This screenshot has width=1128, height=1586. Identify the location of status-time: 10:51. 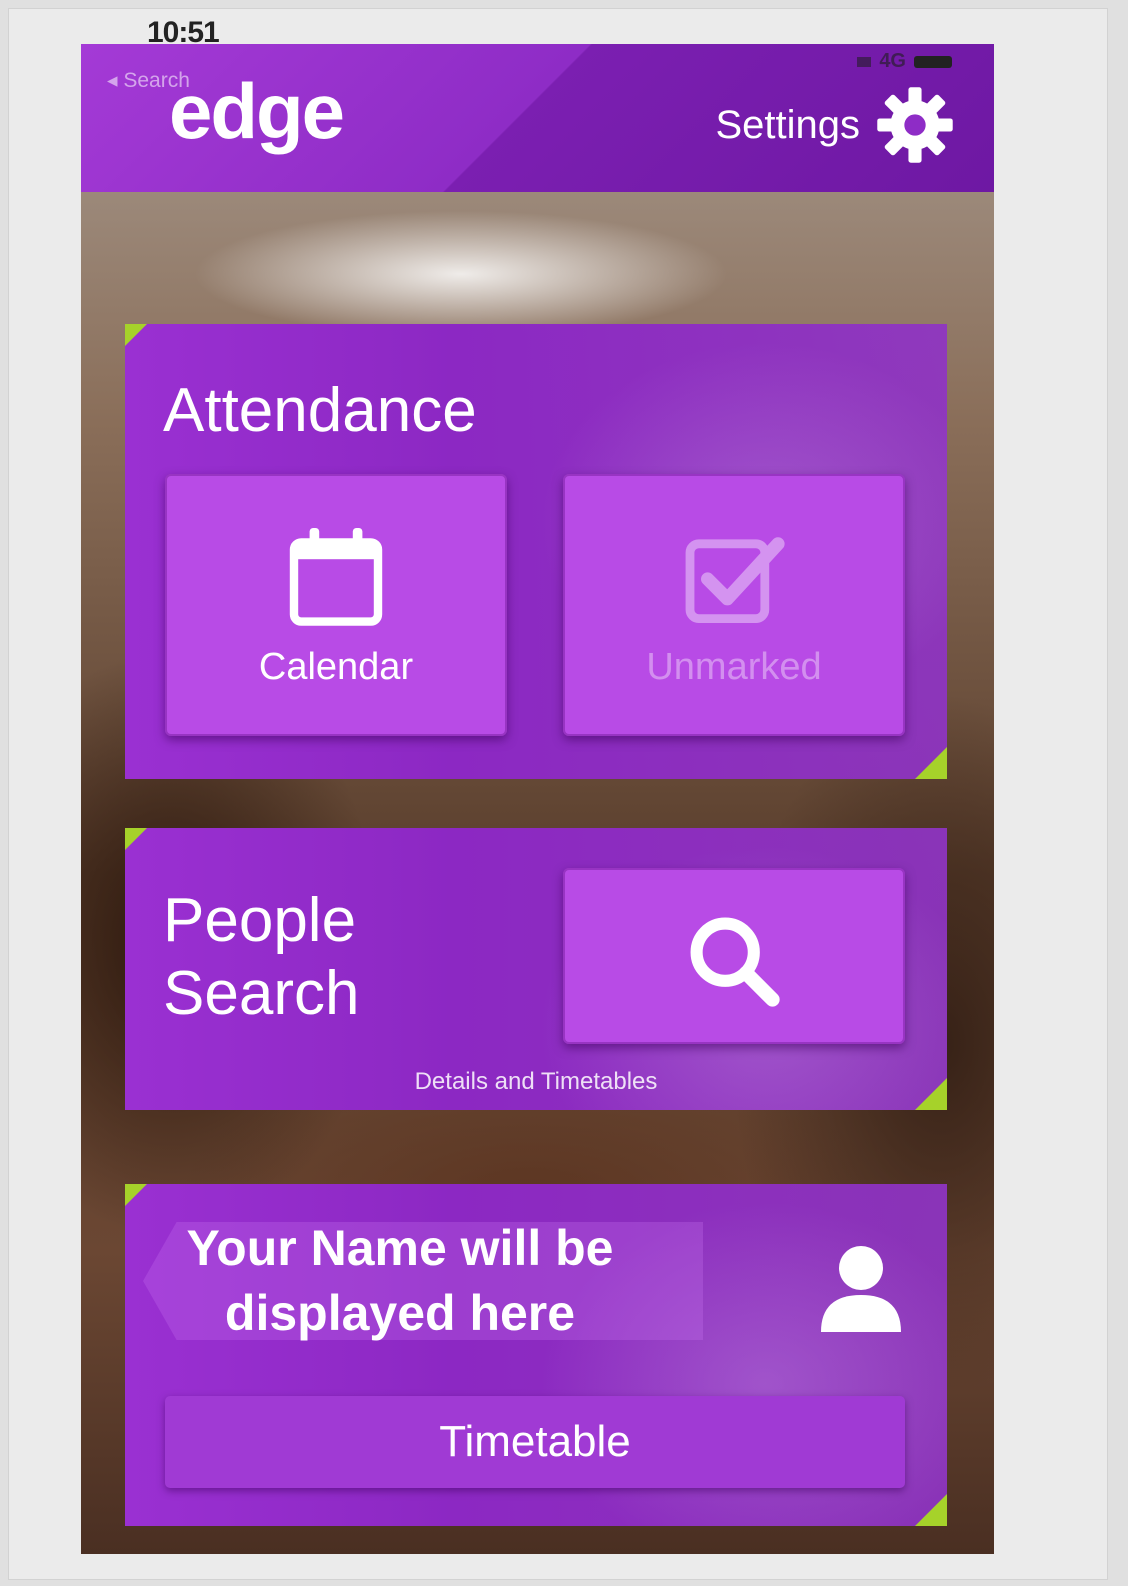
(183, 32).